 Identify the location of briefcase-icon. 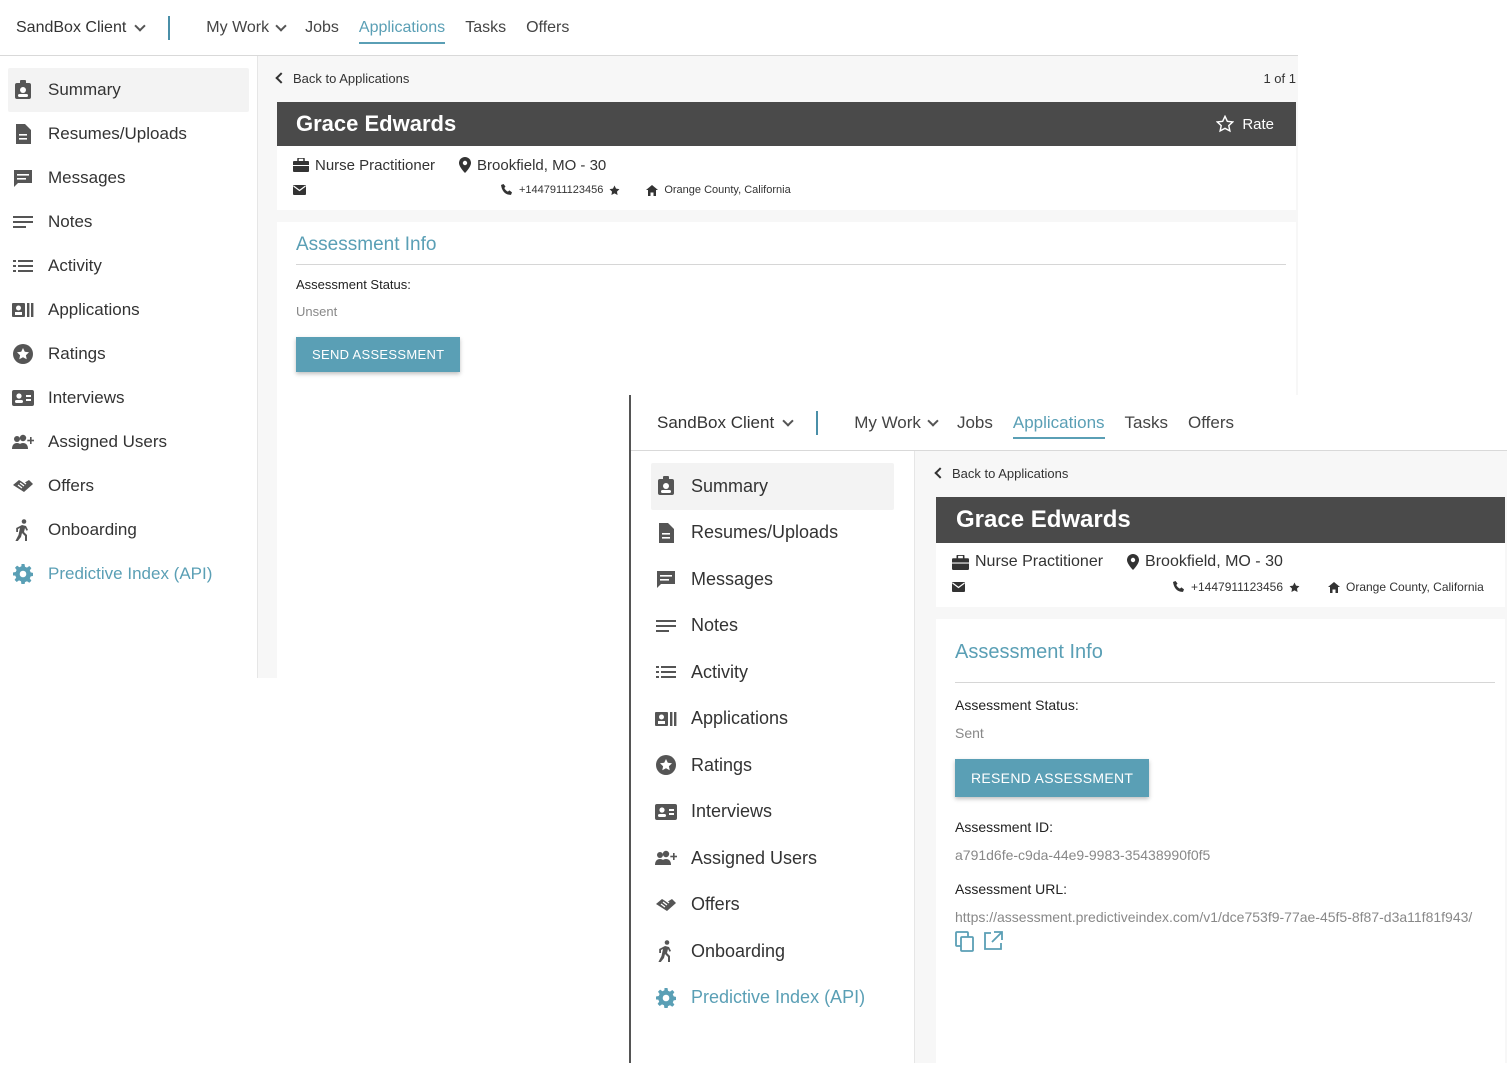
(960, 562).